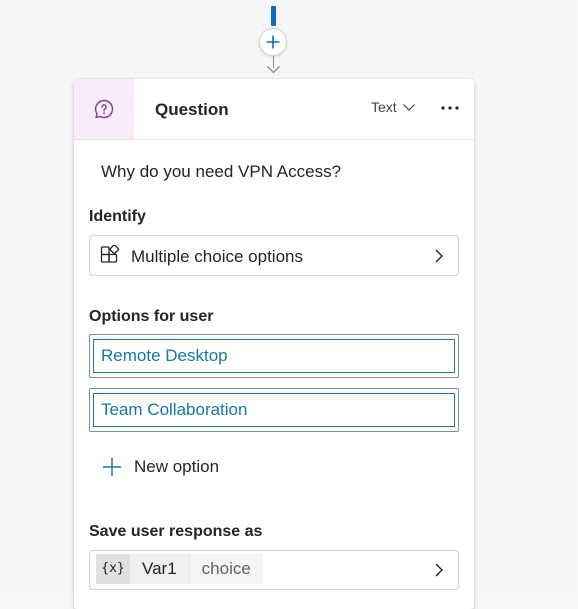 This screenshot has width=578, height=609. I want to click on add-node-button, so click(273, 42).